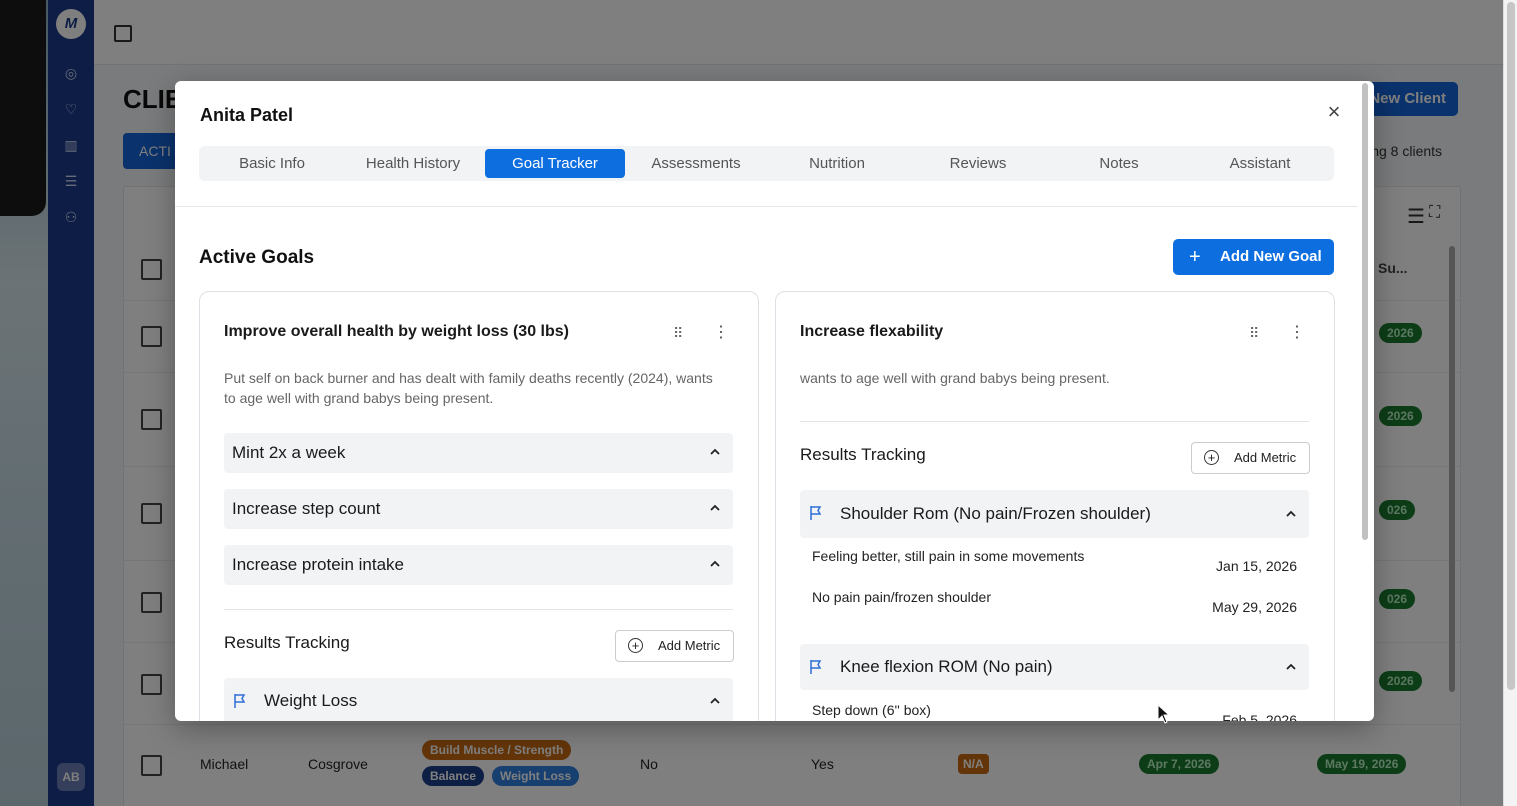 This screenshot has height=806, width=1517. Describe the element at coordinates (1511, 346) in the screenshot. I see `window-scrollbar-thumb` at that location.